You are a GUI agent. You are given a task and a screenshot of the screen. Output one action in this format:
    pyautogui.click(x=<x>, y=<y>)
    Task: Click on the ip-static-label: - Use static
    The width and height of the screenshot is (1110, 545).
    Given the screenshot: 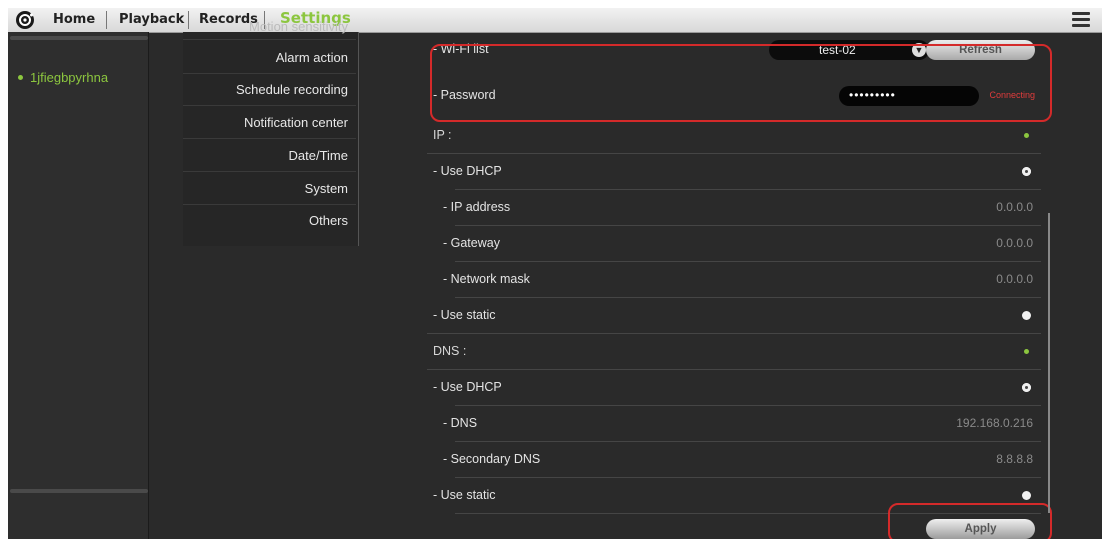 What is the action you would take?
    pyautogui.click(x=464, y=315)
    